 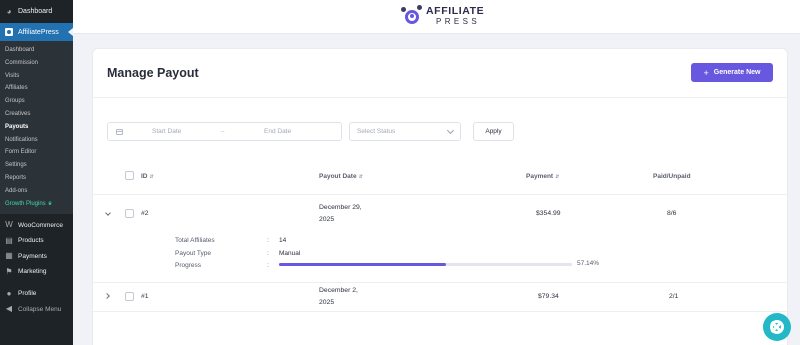 I want to click on submenu-item-settings: Settings, so click(x=36, y=165).